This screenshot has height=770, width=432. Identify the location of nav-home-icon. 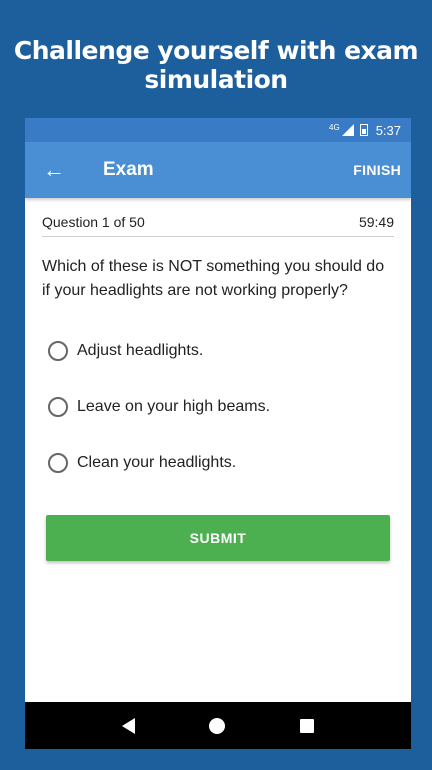
(217, 725).